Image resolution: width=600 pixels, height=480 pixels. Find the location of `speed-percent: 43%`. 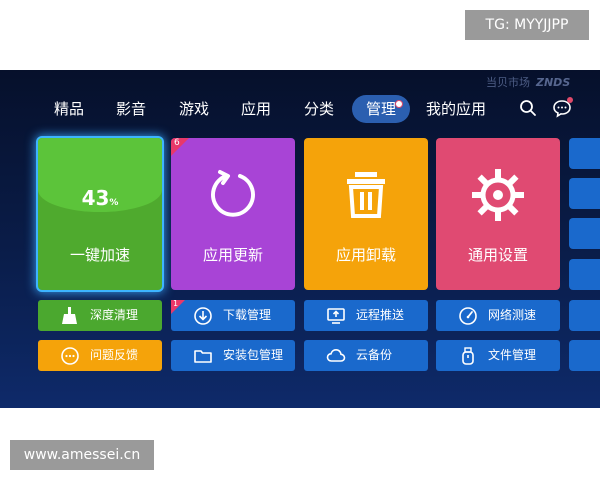

speed-percent: 43% is located at coordinates (100, 198).